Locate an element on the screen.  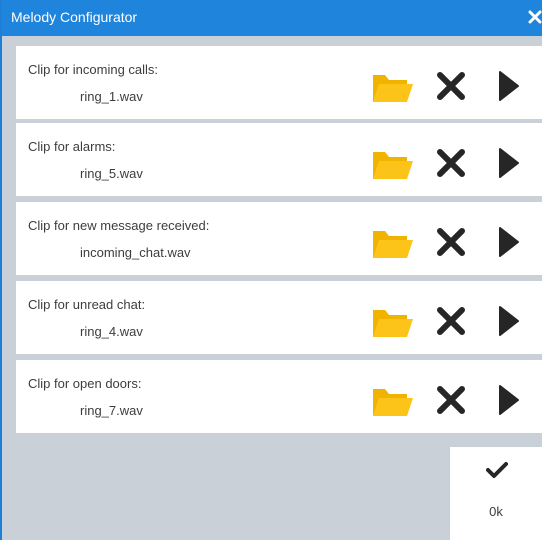
clip-label: Clip for unread chat: is located at coordinates (87, 304).